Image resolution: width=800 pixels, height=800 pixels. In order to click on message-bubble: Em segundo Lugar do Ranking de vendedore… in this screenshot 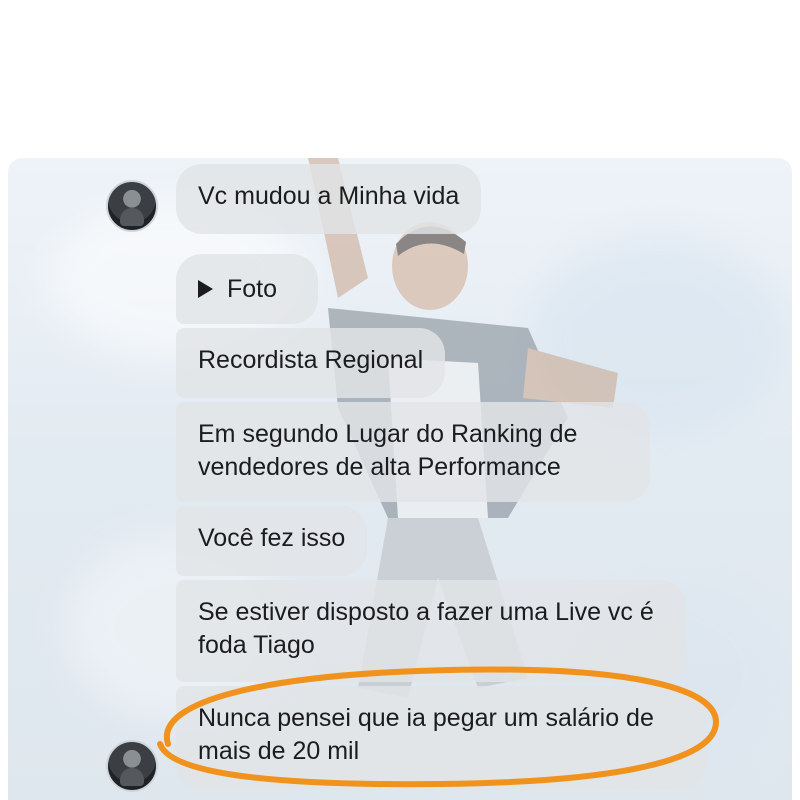, I will do `click(413, 452)`.